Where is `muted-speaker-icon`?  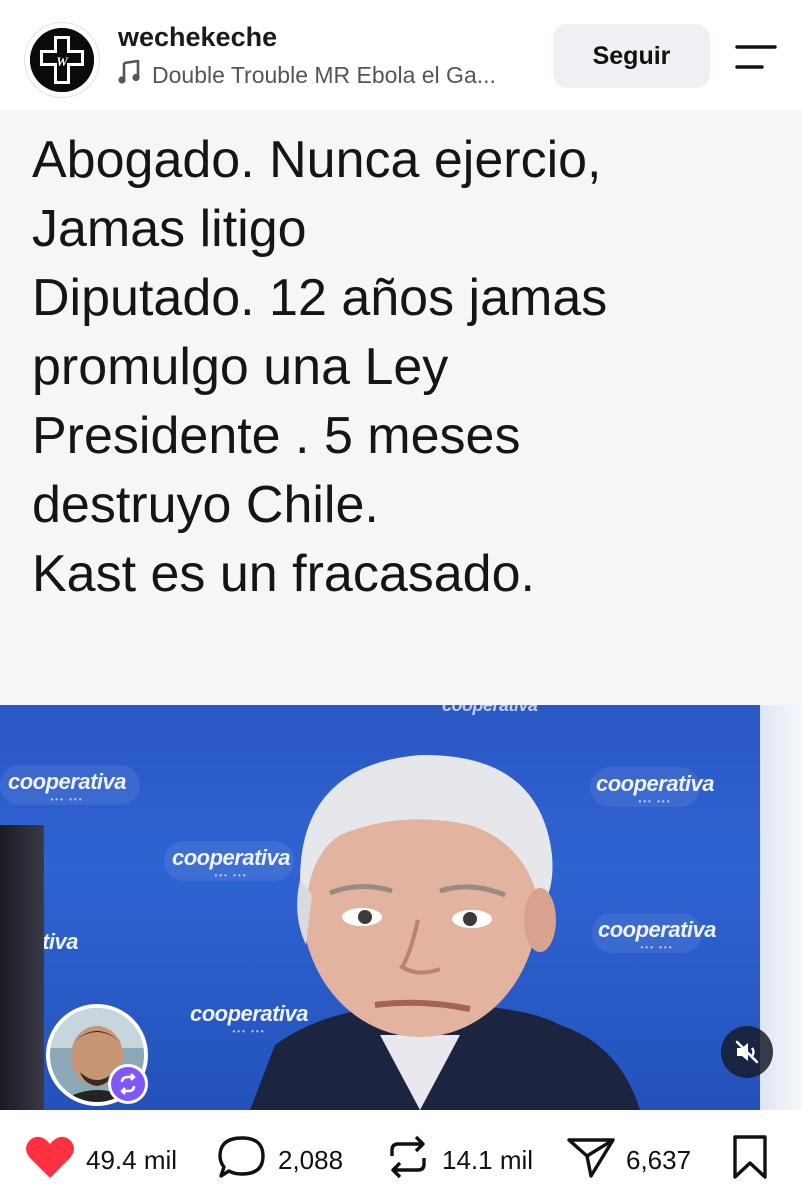
muted-speaker-icon is located at coordinates (747, 1052).